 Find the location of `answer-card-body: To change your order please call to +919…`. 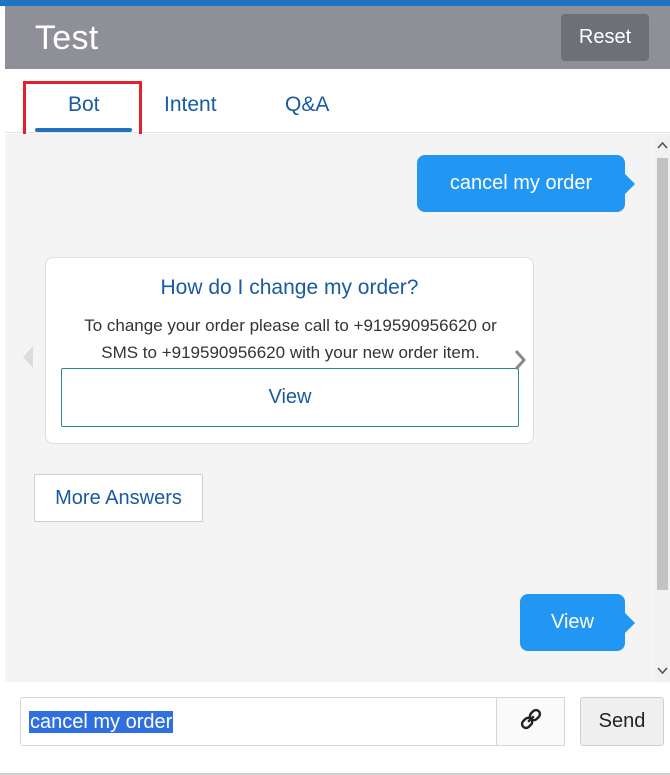

answer-card-body: To change your order please call to +919… is located at coordinates (290, 339).